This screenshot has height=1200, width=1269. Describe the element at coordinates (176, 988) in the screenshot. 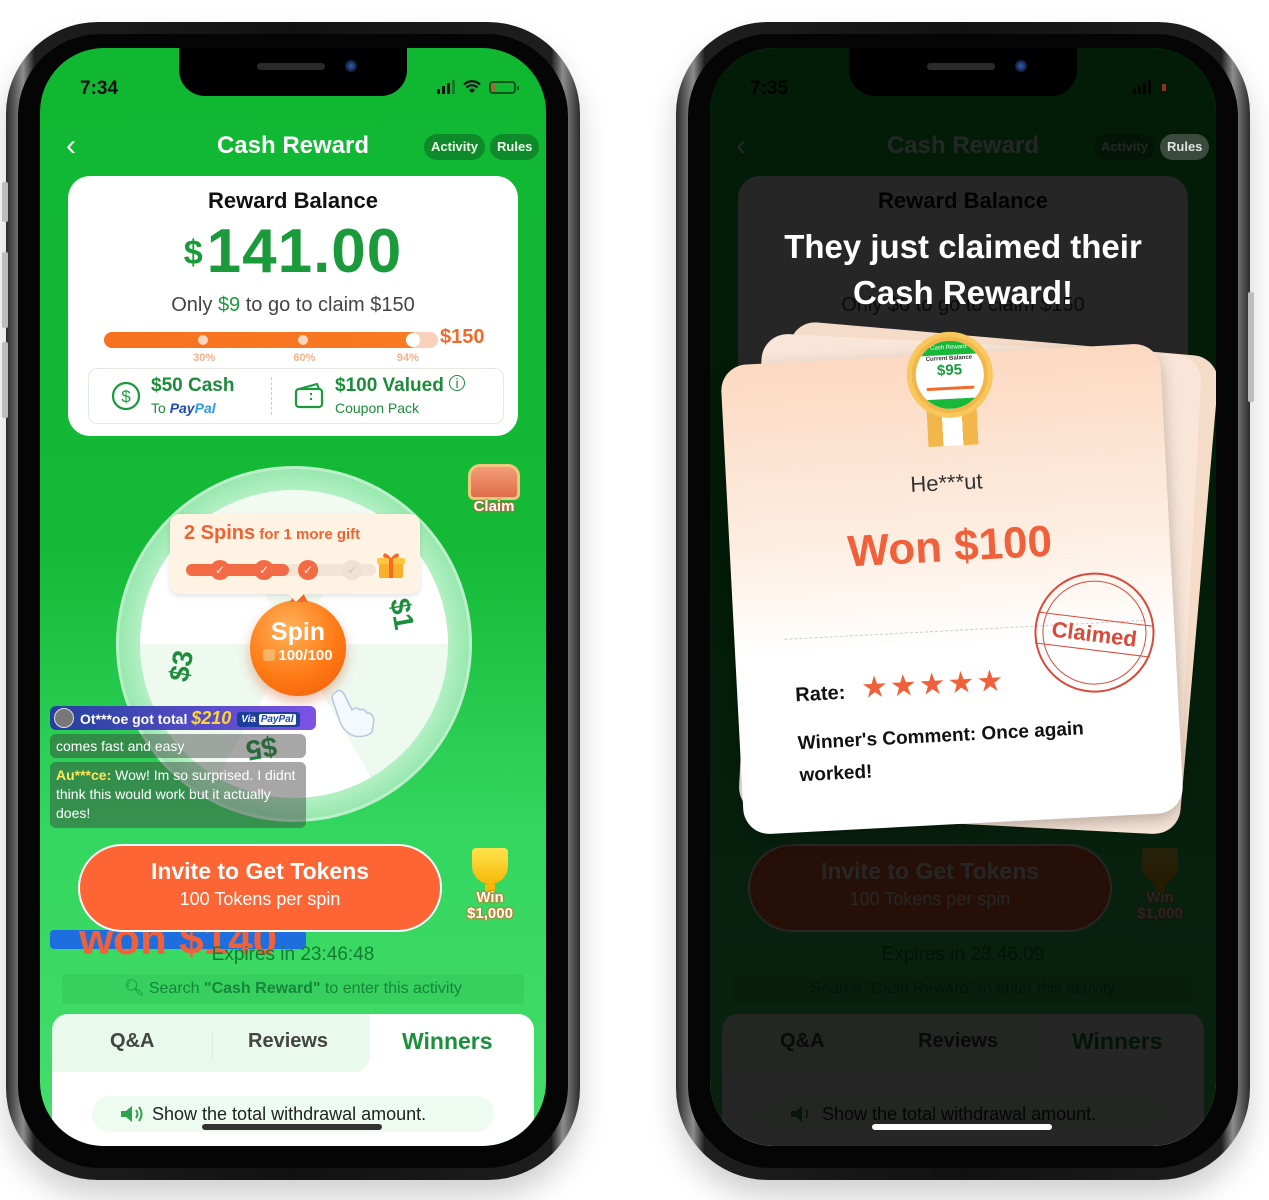

I see `search-hint-prefix: Search` at that location.